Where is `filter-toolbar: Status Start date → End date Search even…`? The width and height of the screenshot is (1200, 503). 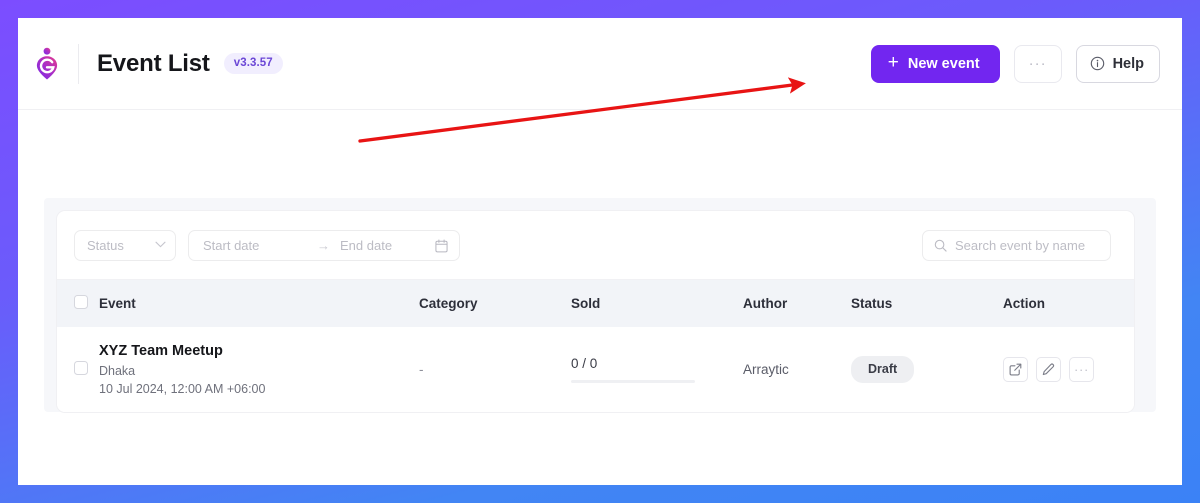
filter-toolbar: Status Start date → End date Search even… is located at coordinates (595, 245).